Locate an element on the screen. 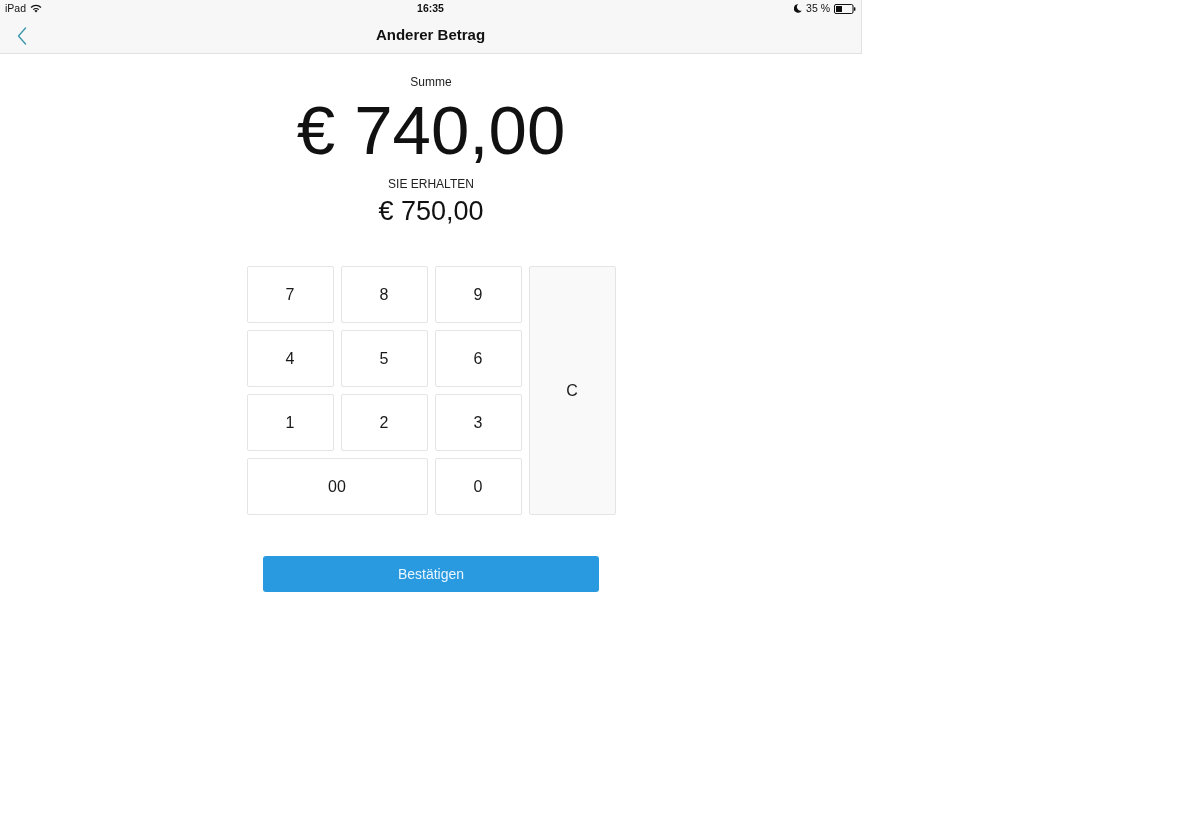 Image resolution: width=1180 pixels, height=831 pixels. device-name: iPad is located at coordinates (15, 8).